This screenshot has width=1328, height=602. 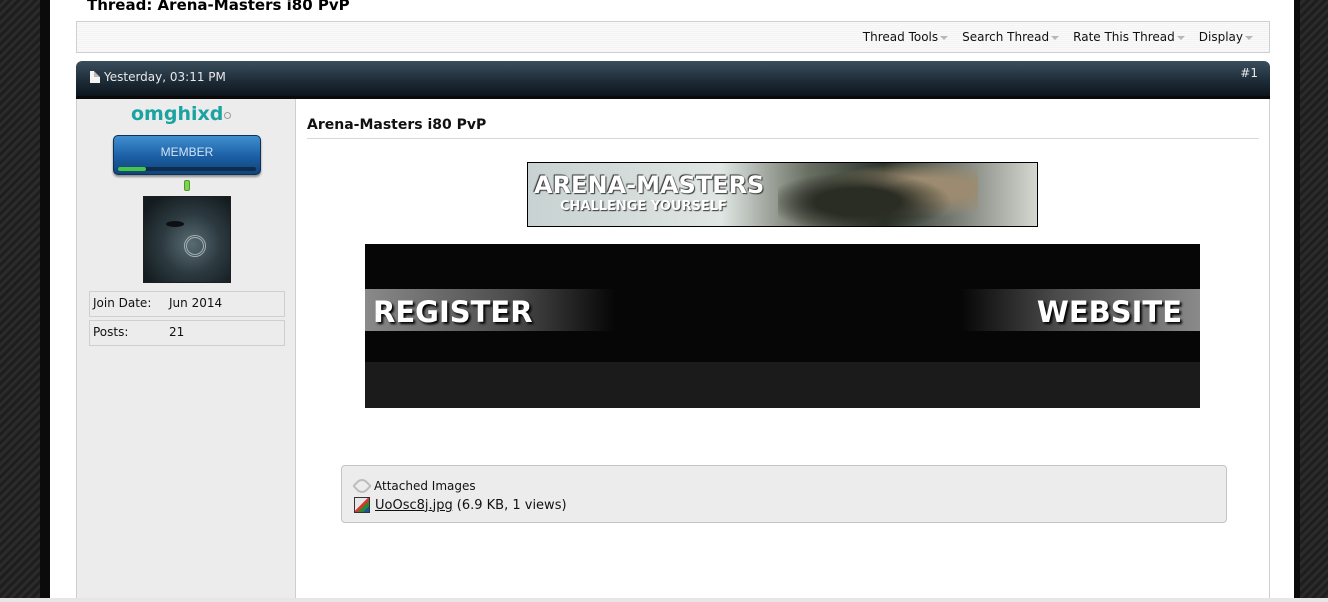 What do you see at coordinates (95, 77) in the screenshot?
I see `document-icon` at bounding box center [95, 77].